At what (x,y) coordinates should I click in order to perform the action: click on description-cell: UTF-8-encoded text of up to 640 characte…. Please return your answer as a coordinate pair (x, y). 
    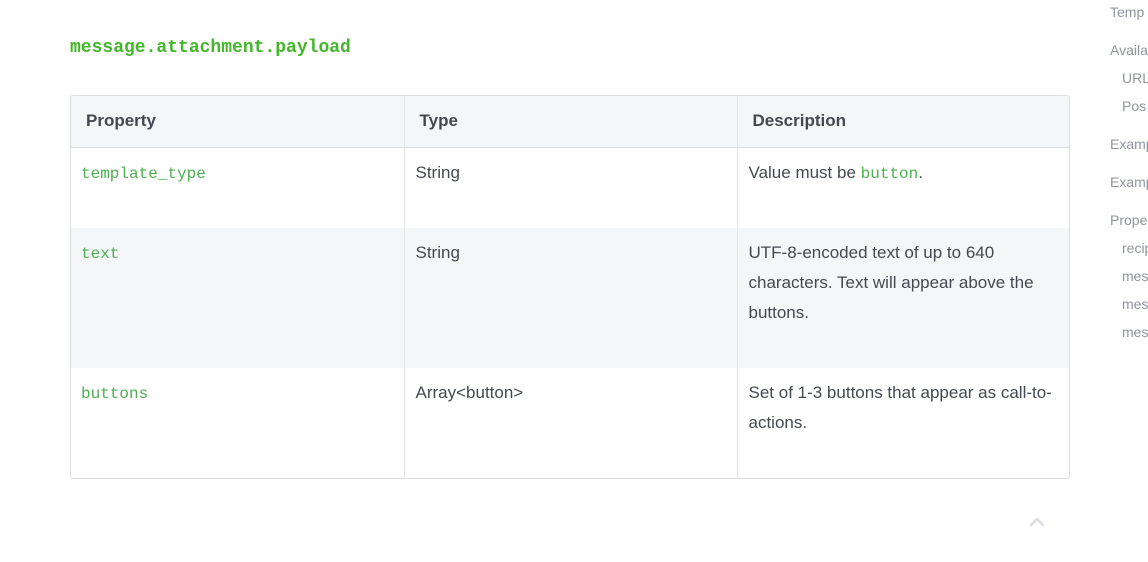
    Looking at the image, I should click on (902, 298).